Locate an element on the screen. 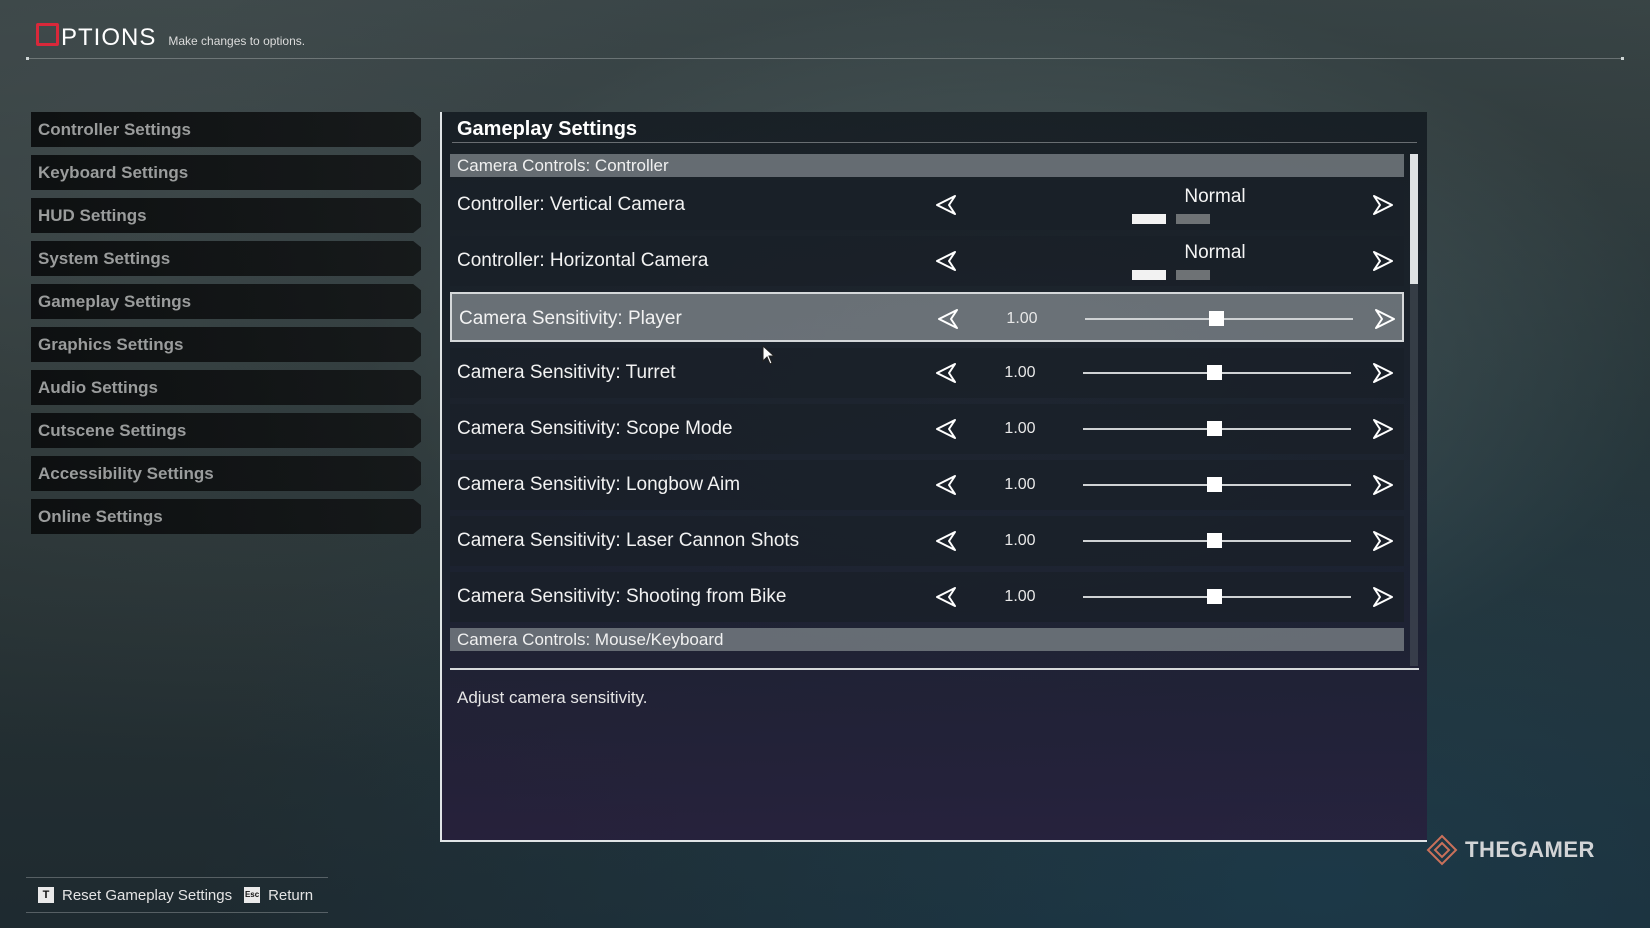 This screenshot has height=928, width=1650. setting-label: Camera Sensitivity: Longbow Aim is located at coordinates (599, 484).